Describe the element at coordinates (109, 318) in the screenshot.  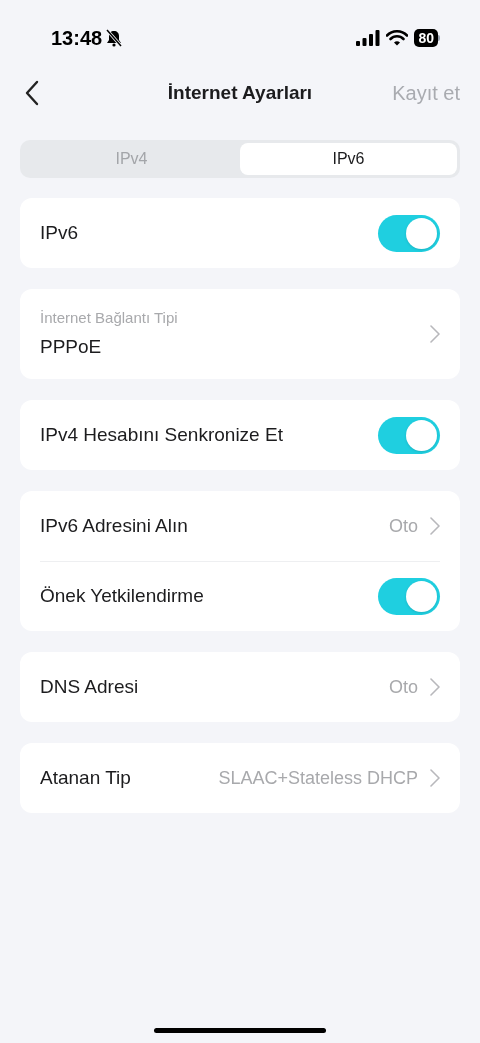
I see `setting-caption: İnternet Bağlantı Tipi` at that location.